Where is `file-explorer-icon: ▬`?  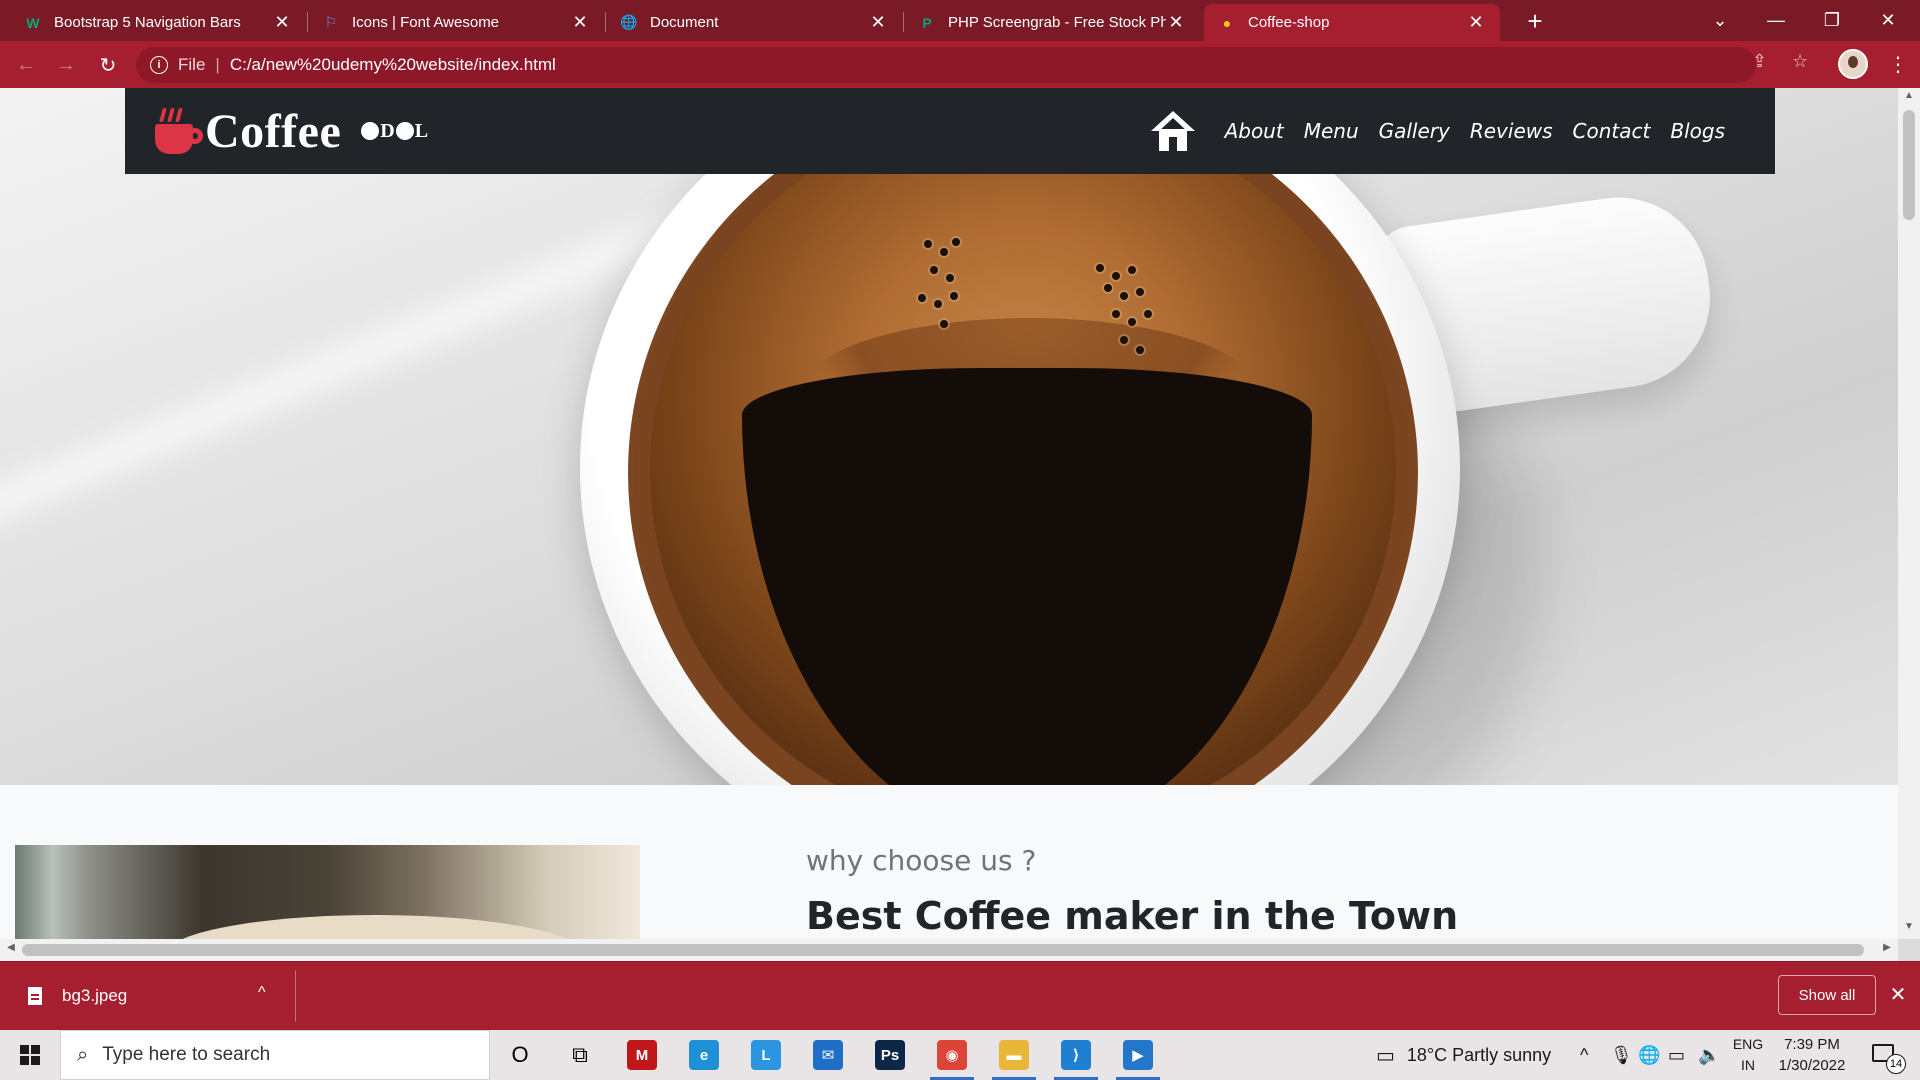 file-explorer-icon: ▬ is located at coordinates (1014, 1057).